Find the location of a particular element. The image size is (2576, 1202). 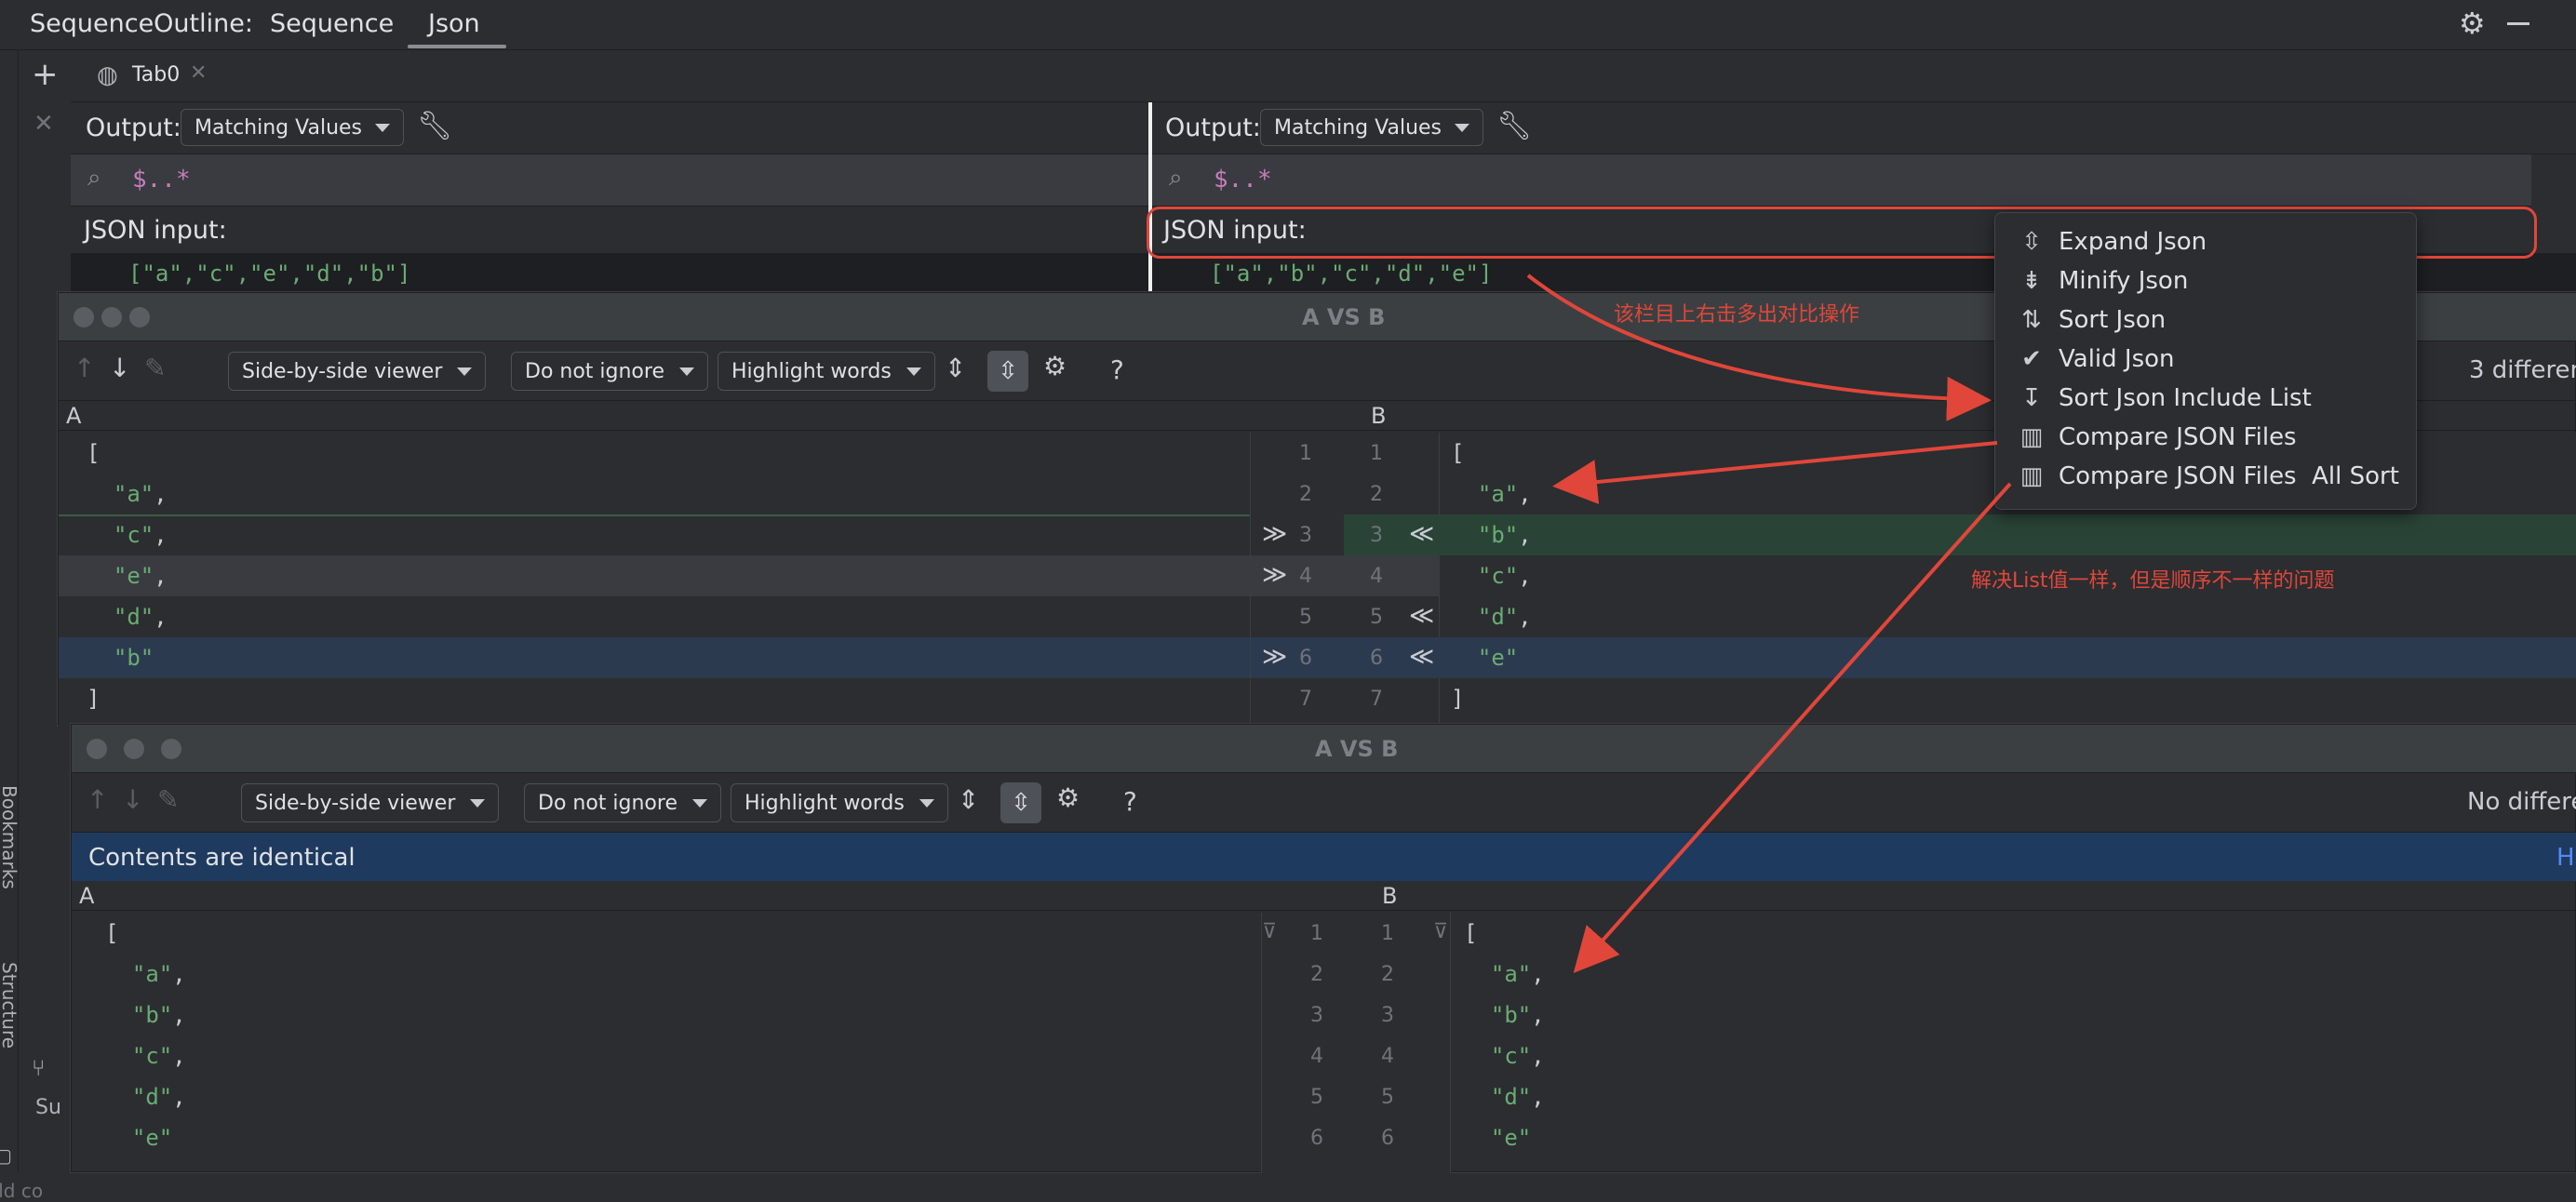

annotation-arrows is located at coordinates (1769, 623).